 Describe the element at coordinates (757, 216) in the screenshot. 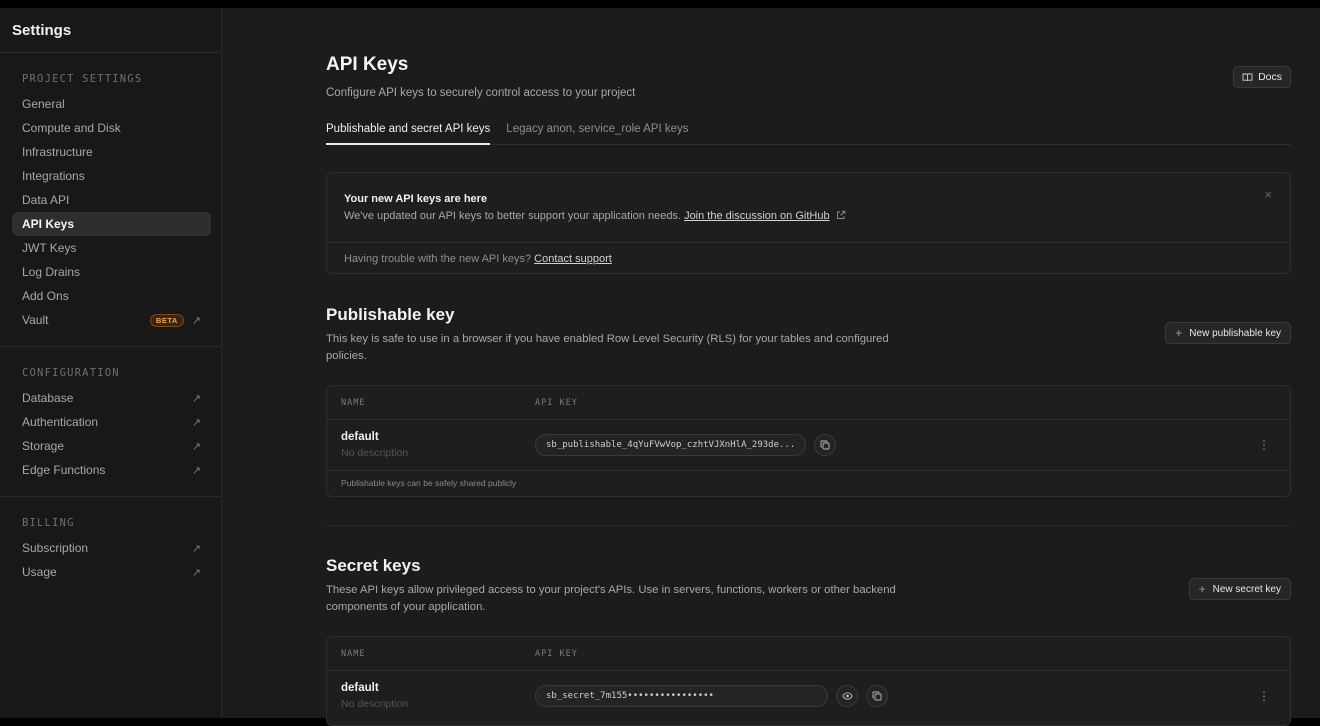

I see `github-discussion-link: Join the discussion on GitHub` at that location.